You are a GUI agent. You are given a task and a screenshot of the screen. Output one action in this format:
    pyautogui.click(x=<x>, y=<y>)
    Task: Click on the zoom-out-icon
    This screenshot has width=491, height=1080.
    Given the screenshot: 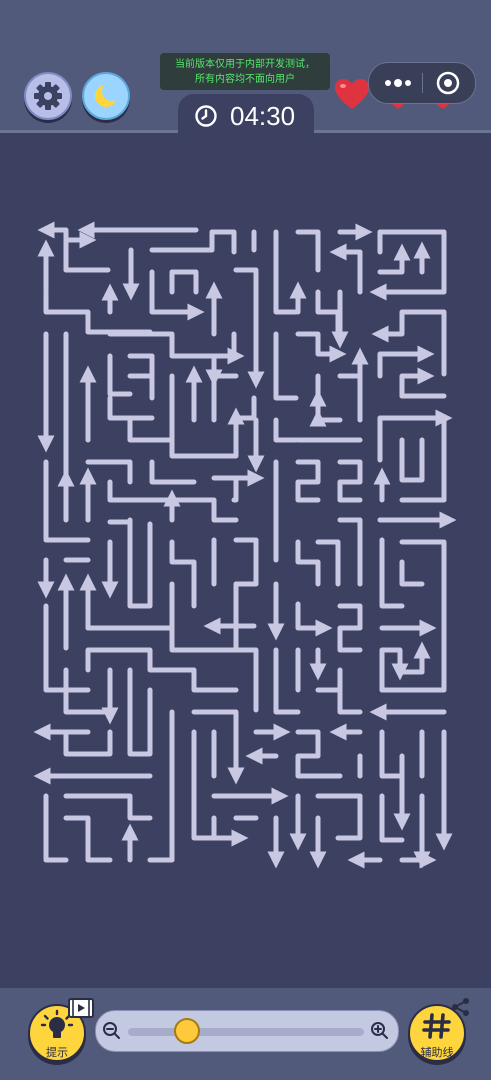 What is the action you would take?
    pyautogui.click(x=112, y=1031)
    